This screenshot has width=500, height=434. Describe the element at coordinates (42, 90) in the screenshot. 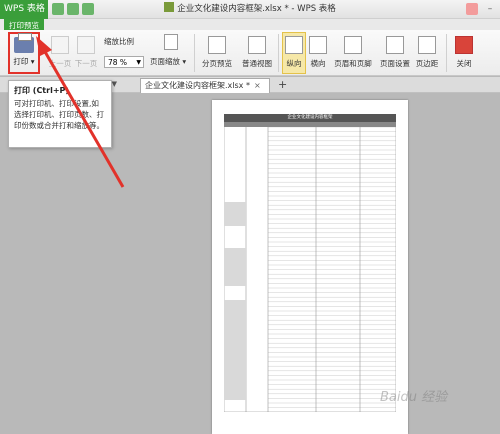

I see `tooltip-title: 打印 (Ctrl+P)` at that location.